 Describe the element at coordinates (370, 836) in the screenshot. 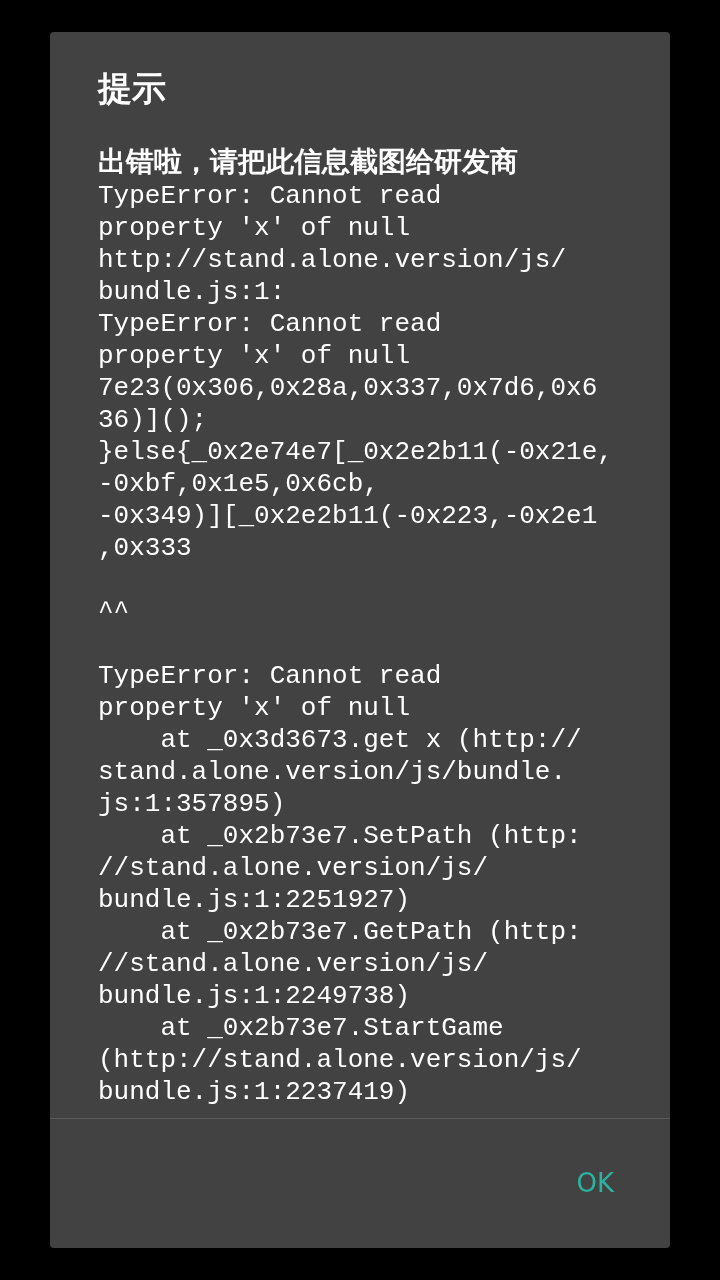

I see `error-line: at _0x2b73e7.SetPath (http:` at that location.